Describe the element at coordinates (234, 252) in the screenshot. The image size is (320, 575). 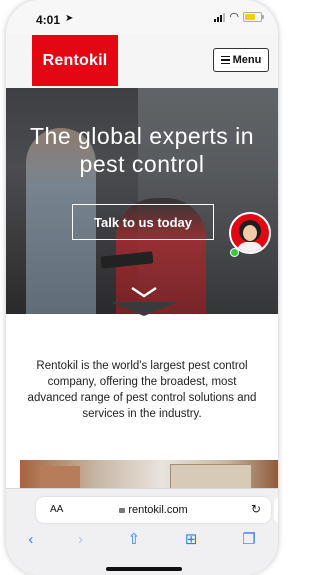
I see `online-status-icon` at that location.